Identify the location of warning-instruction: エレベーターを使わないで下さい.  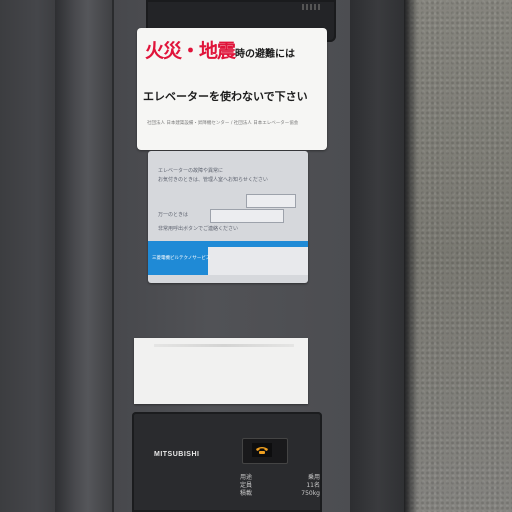
(225, 96).